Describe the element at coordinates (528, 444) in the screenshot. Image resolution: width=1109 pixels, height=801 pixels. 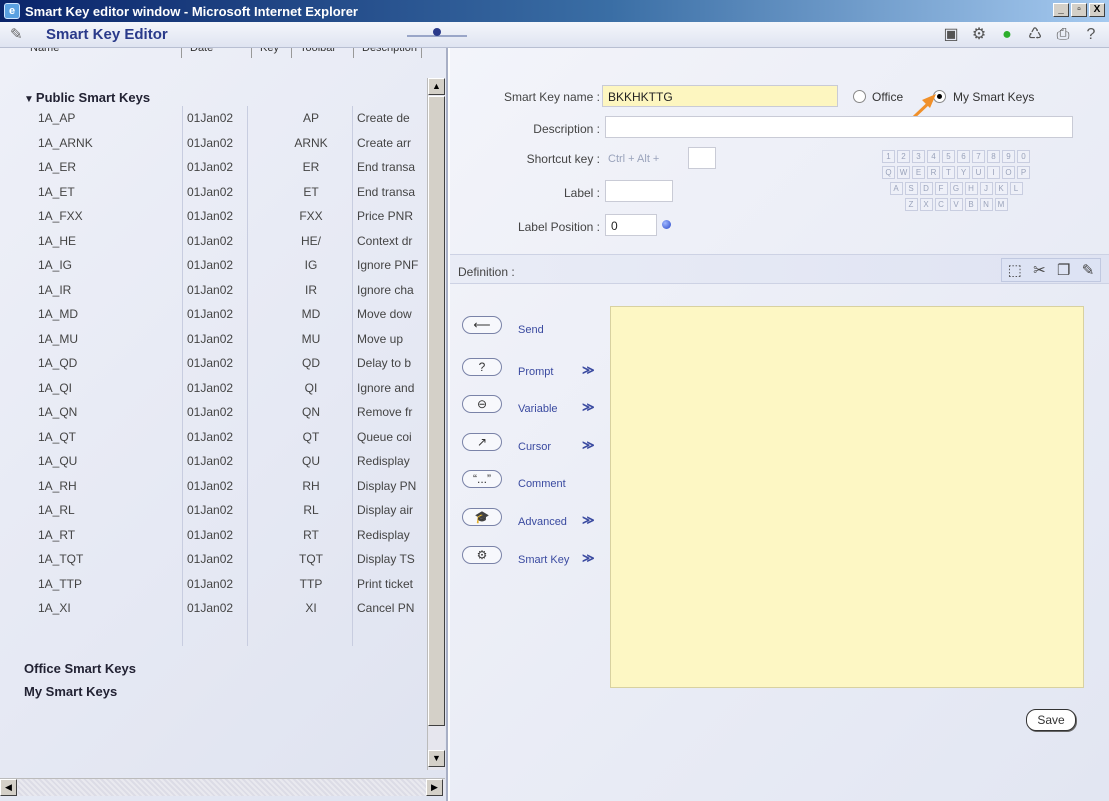
I see `command-cursor: ↗ Cursor ≫` at that location.